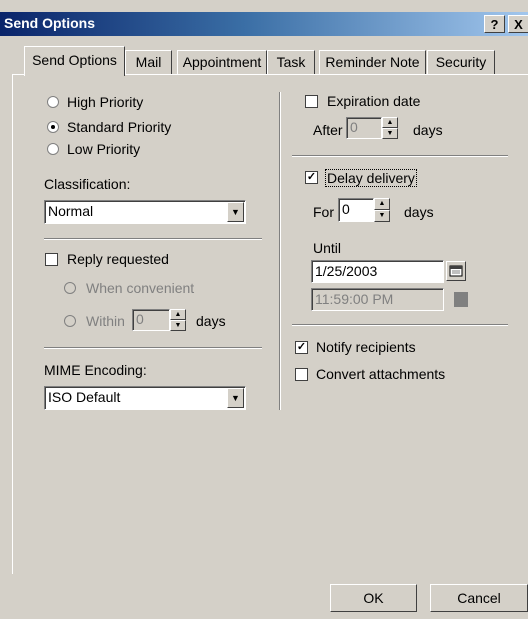 The width and height of the screenshot is (528, 619). What do you see at coordinates (280, 251) in the screenshot?
I see `column-divider` at bounding box center [280, 251].